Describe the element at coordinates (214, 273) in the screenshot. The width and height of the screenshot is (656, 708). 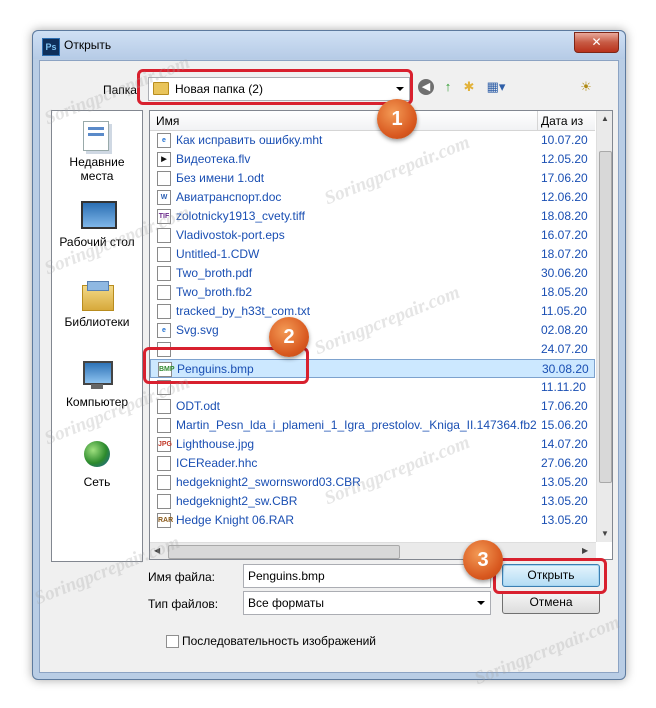
I see `file-name: Two_broth.pdf` at that location.